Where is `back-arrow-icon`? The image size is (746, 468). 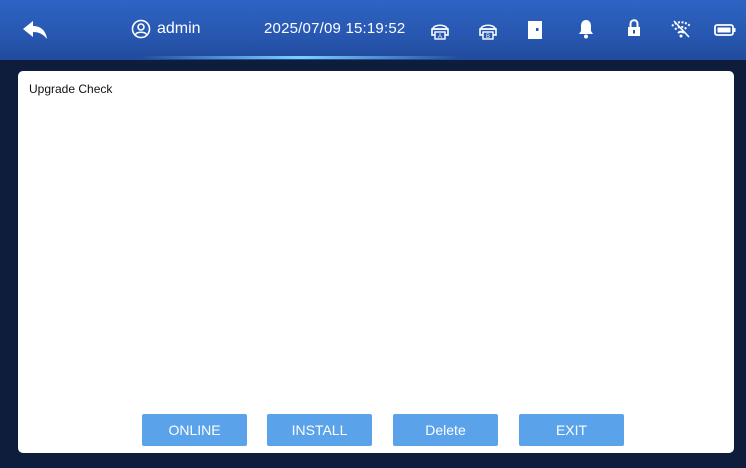 back-arrow-icon is located at coordinates (35, 30).